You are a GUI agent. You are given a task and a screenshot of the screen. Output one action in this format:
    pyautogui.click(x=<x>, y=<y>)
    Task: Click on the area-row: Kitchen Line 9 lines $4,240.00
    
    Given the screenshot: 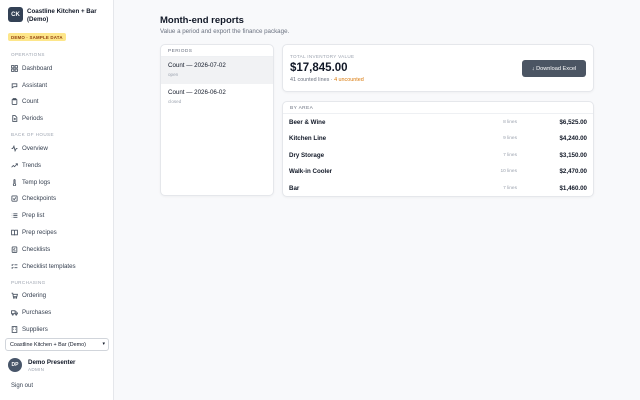 What is the action you would take?
    pyautogui.click(x=438, y=139)
    